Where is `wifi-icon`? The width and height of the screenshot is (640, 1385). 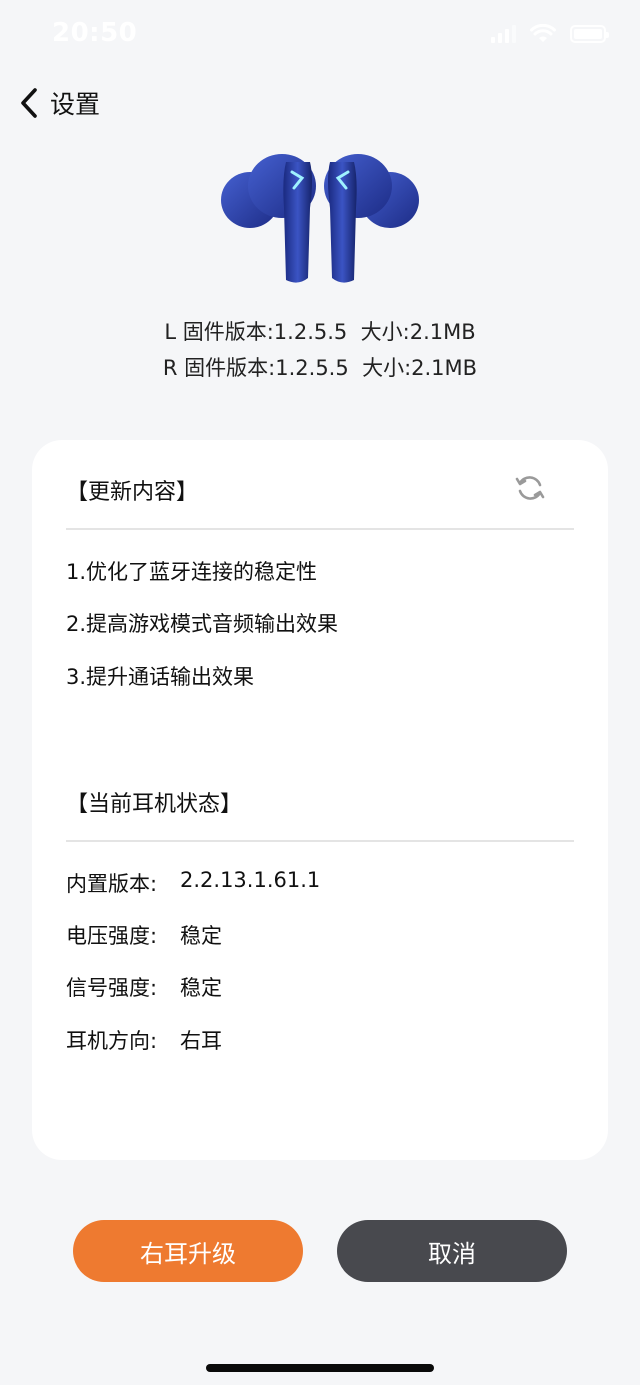 wifi-icon is located at coordinates (543, 33).